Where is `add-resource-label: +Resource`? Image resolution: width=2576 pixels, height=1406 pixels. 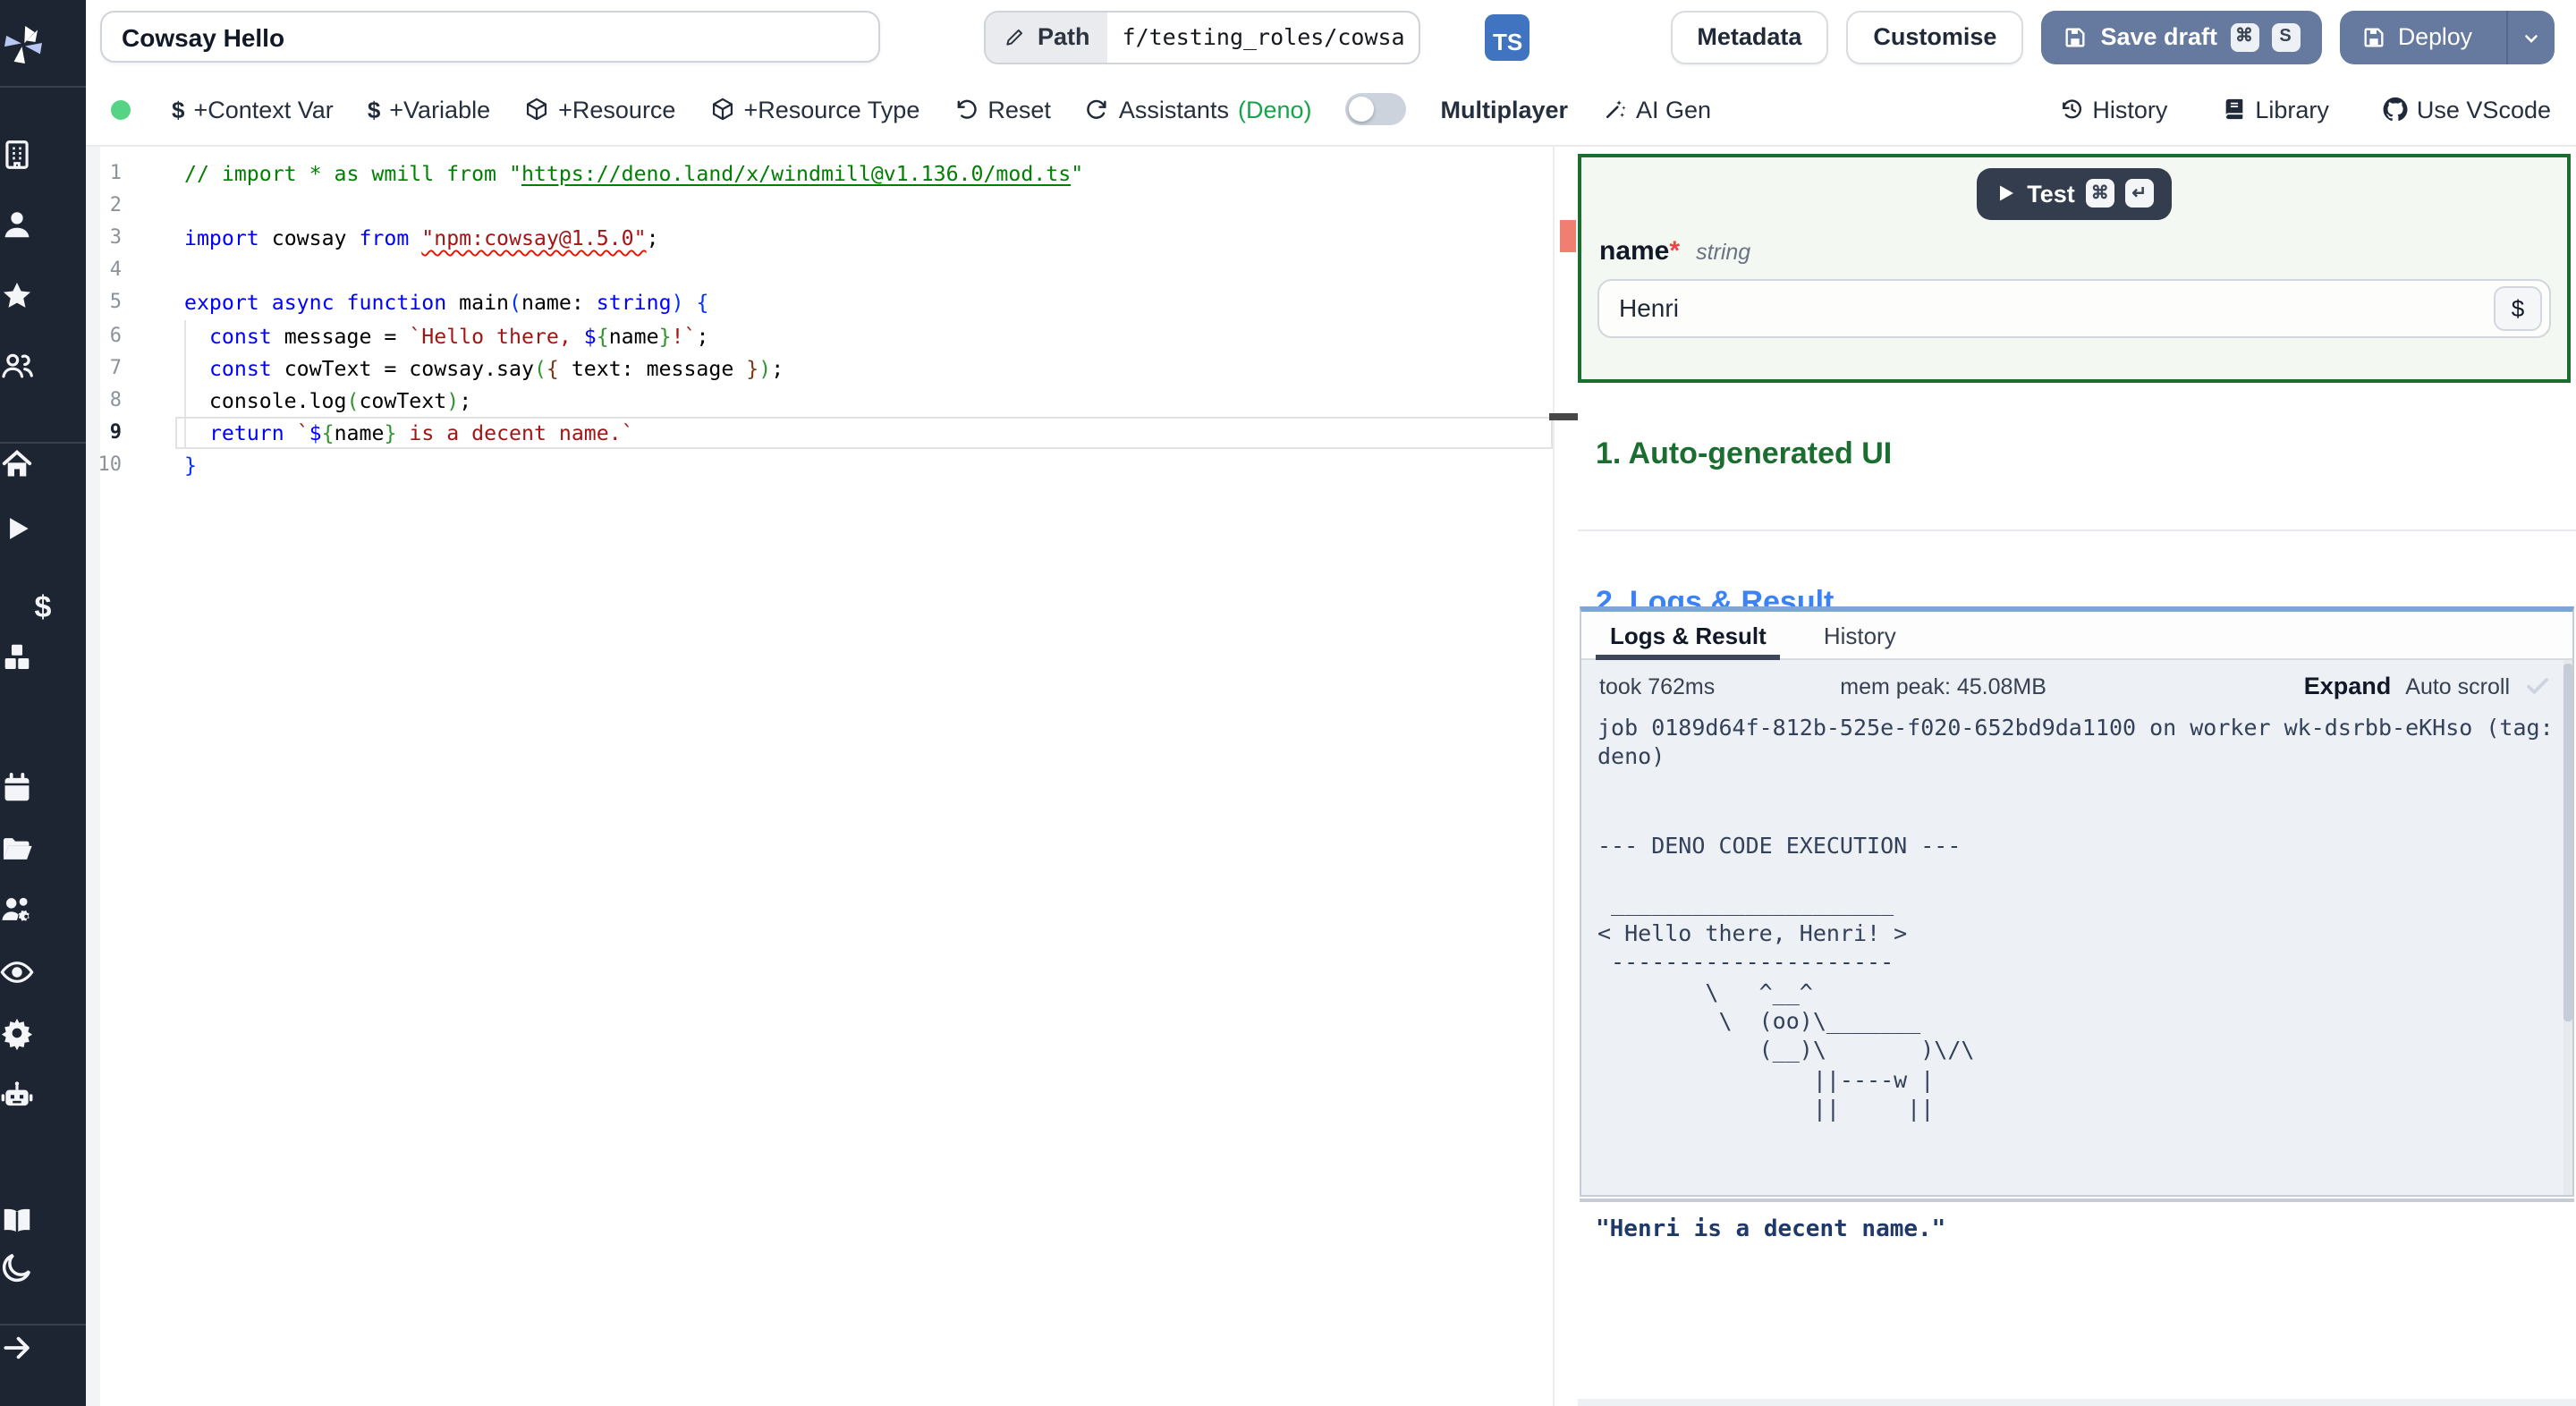 add-resource-label: +Resource is located at coordinates (617, 110).